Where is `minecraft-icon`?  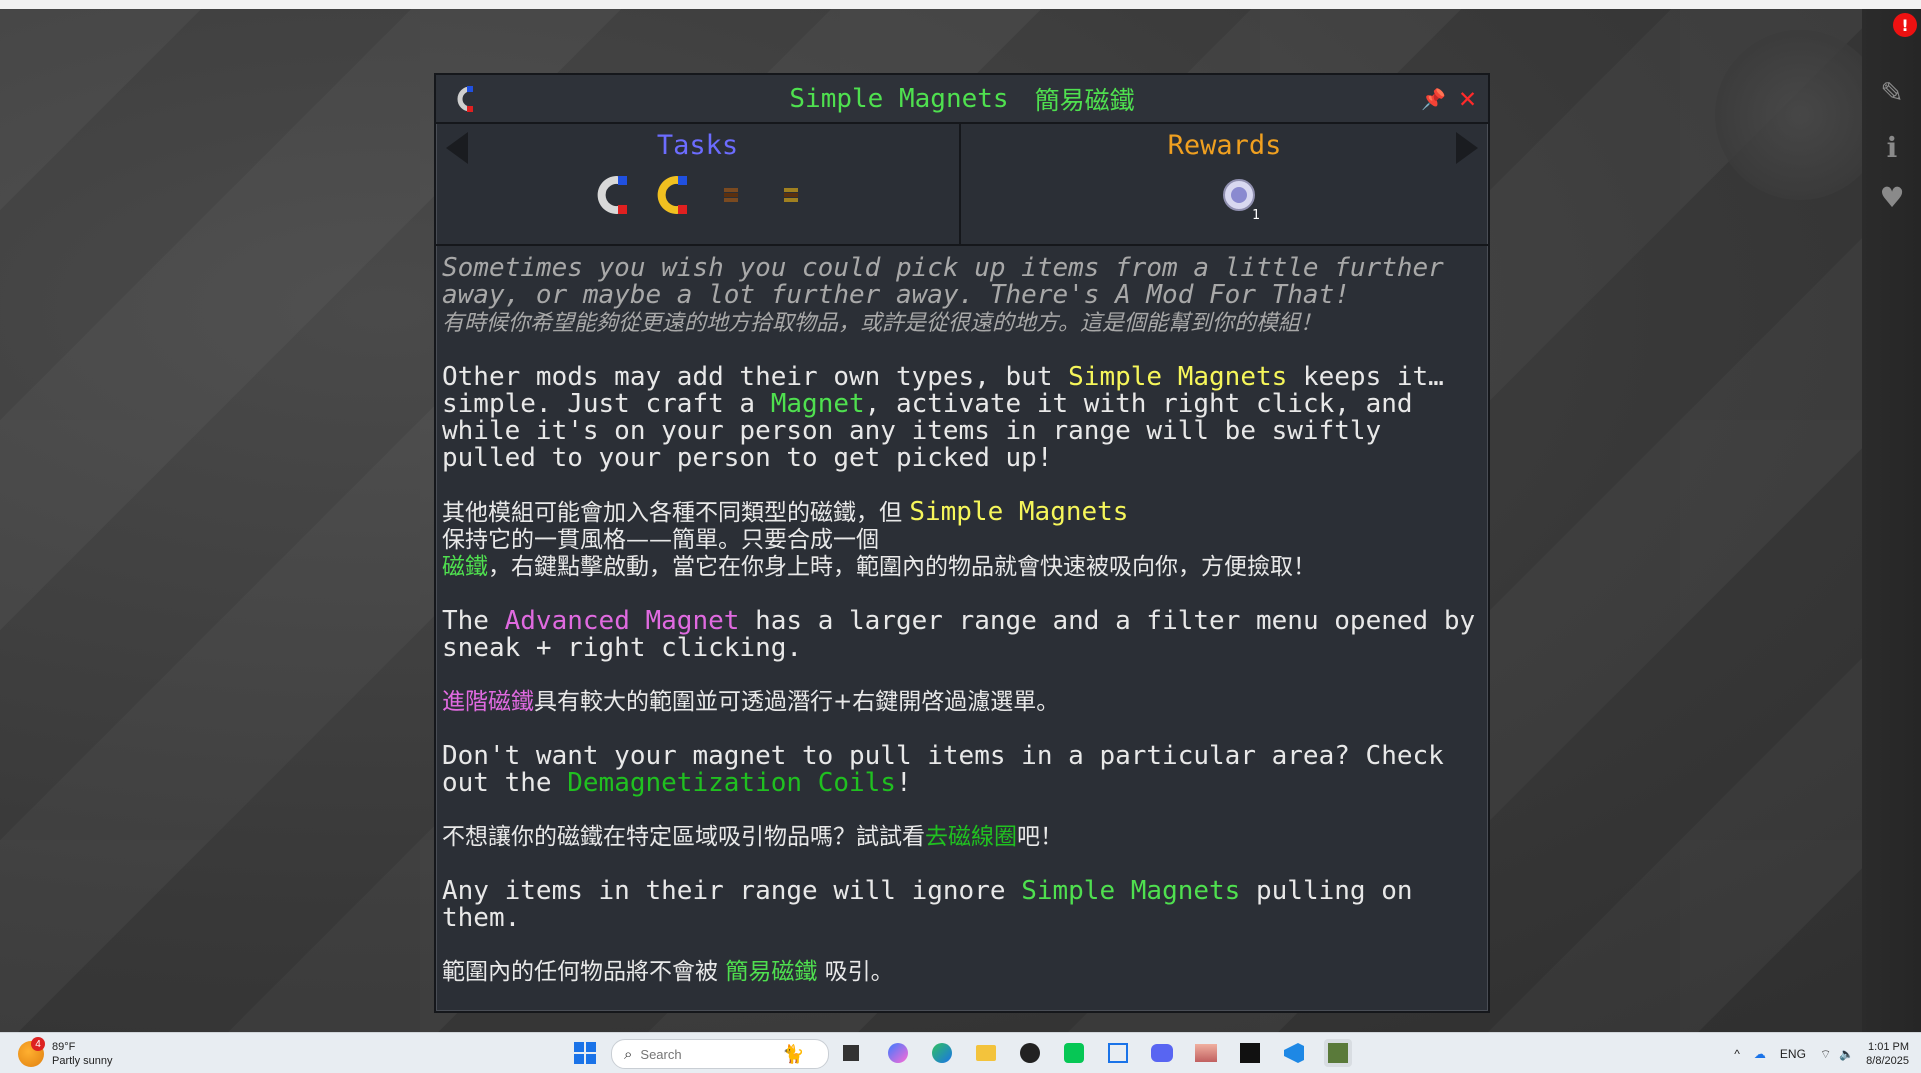
minecraft-icon is located at coordinates (1338, 1053).